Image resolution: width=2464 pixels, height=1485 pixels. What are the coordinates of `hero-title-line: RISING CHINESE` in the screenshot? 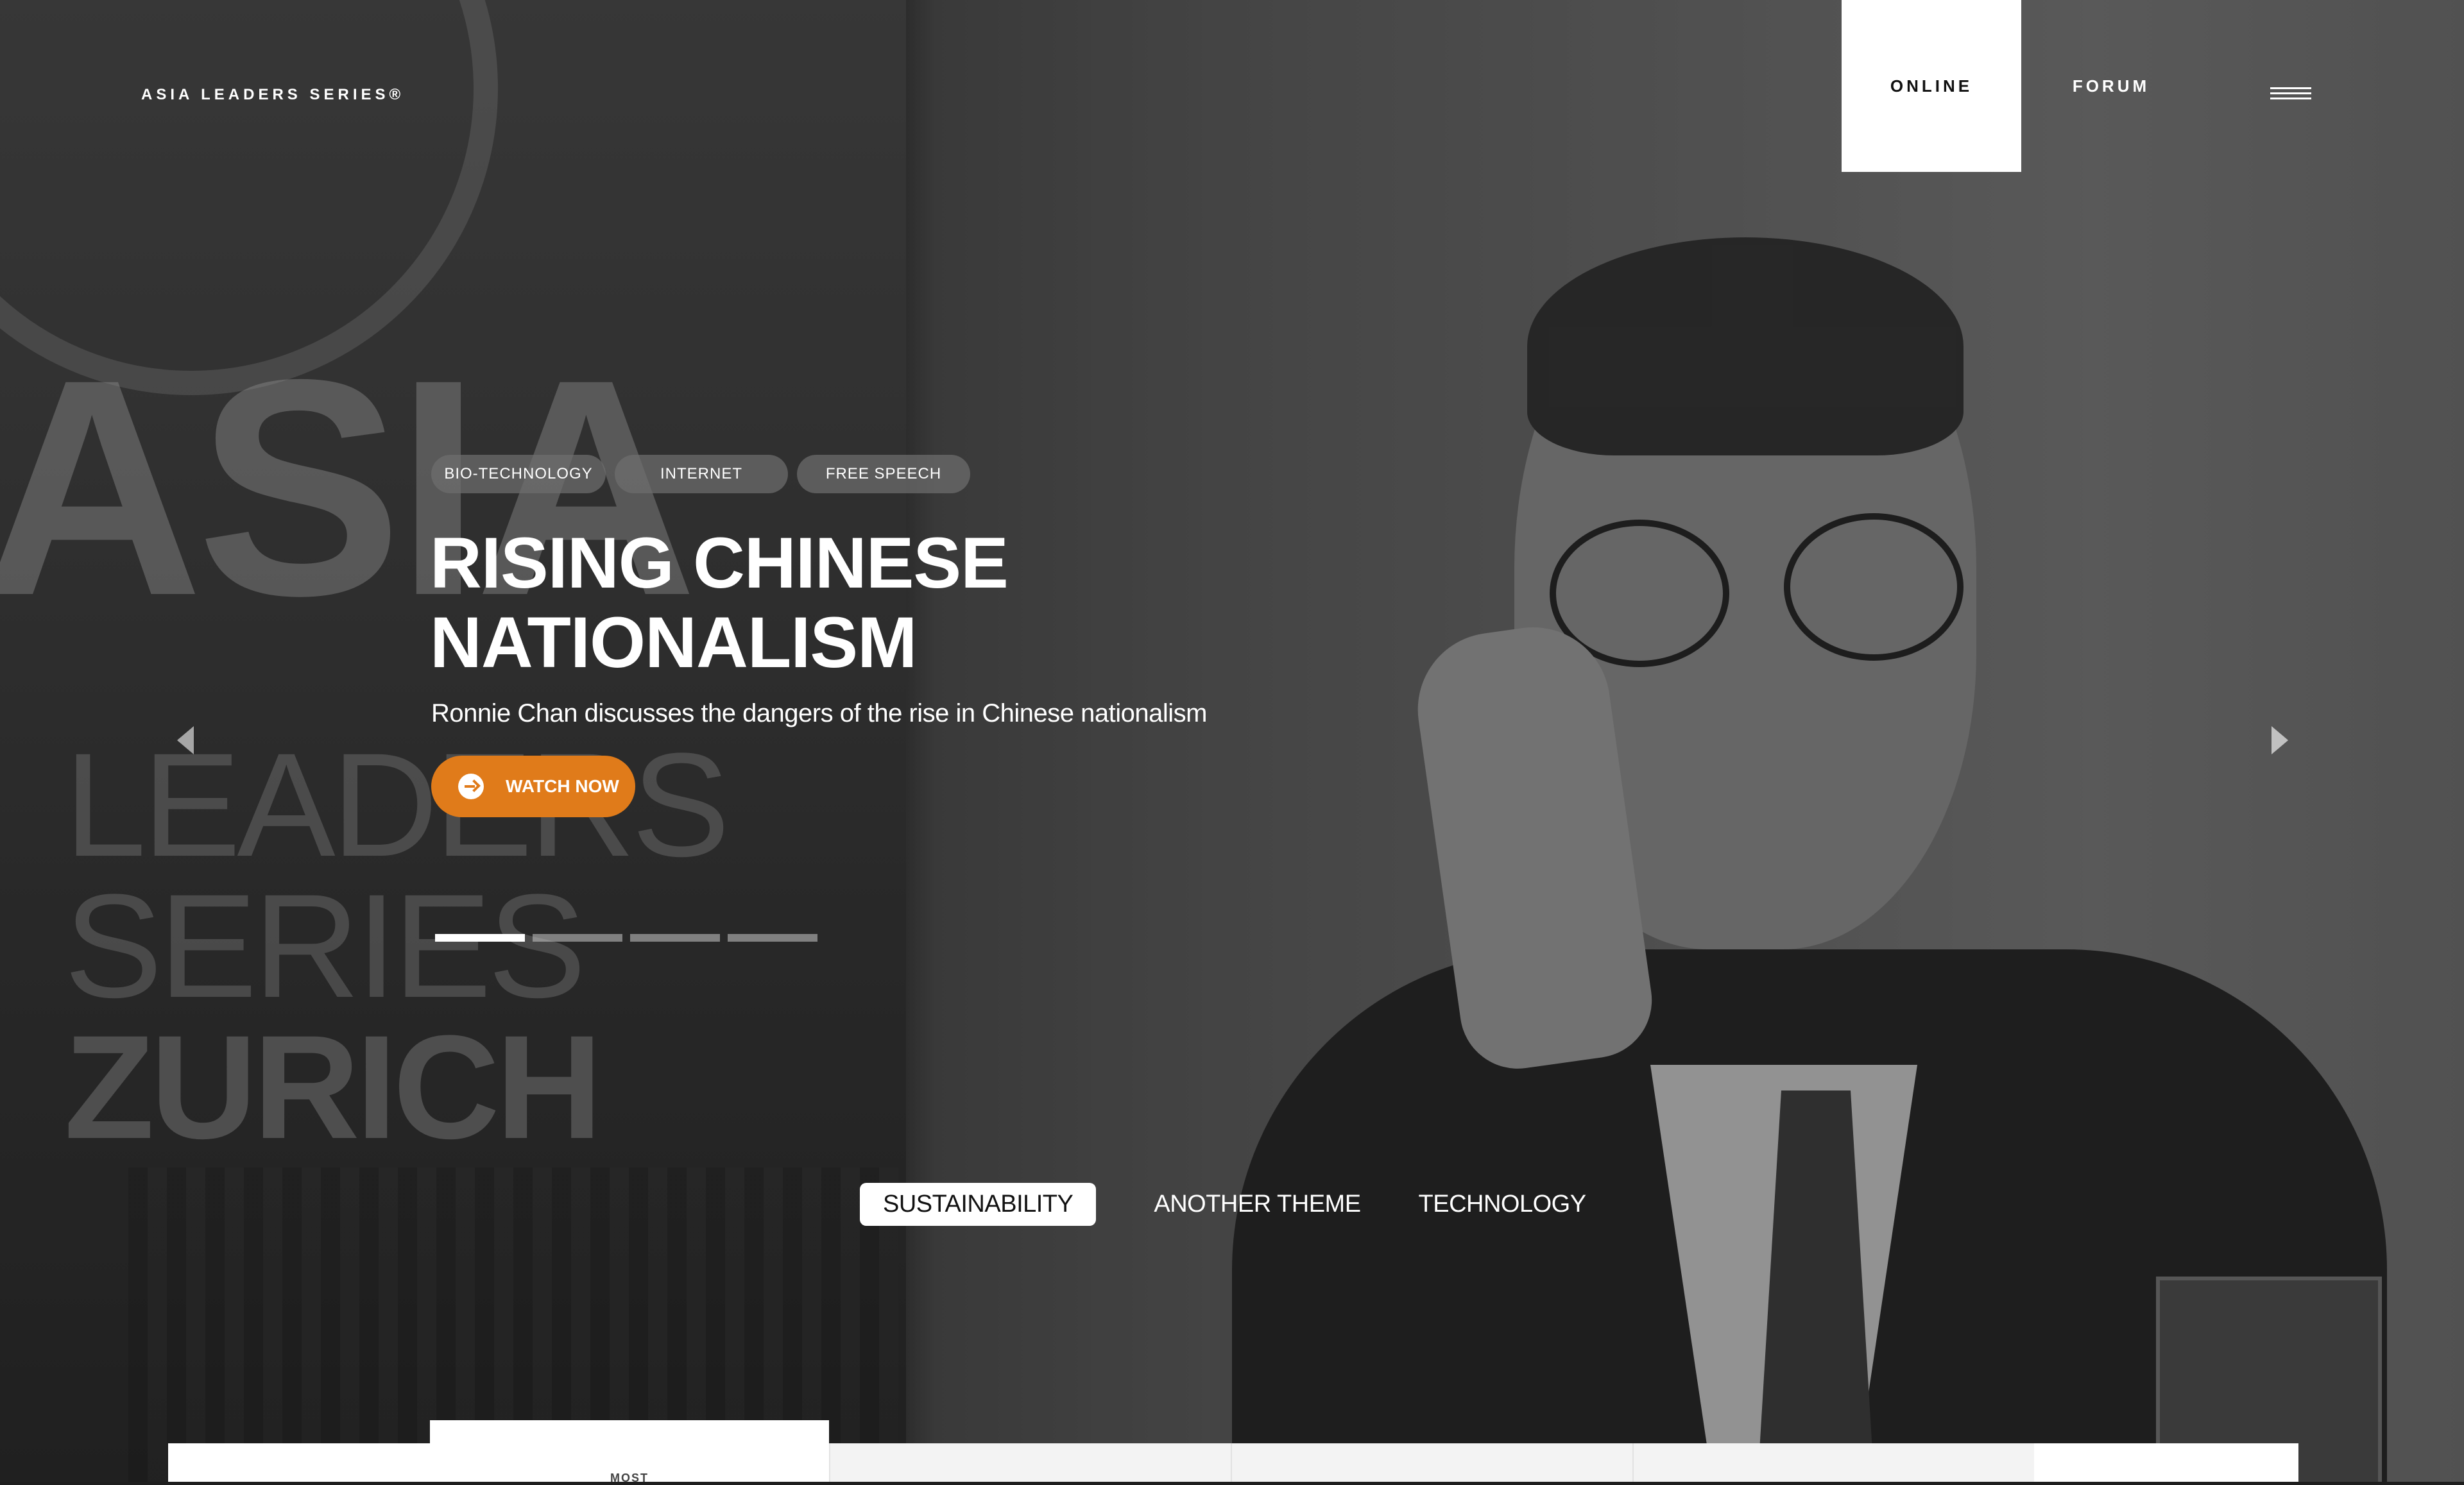 It's located at (720, 563).